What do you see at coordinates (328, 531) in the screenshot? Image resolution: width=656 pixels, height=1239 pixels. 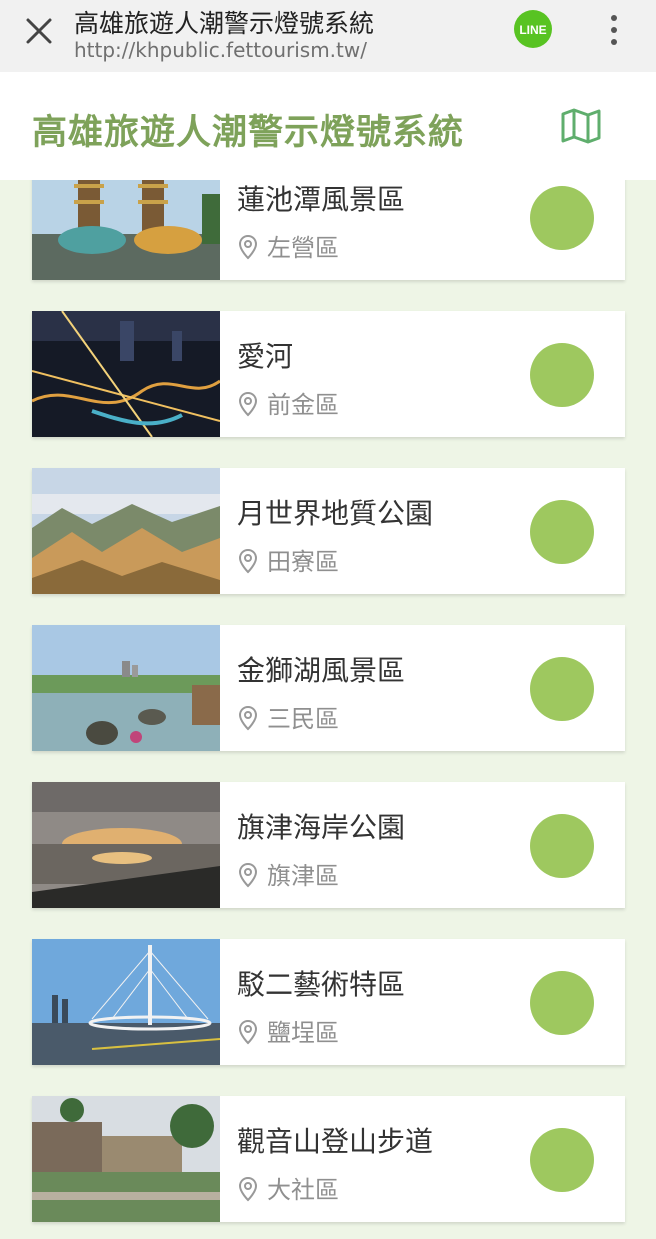 I see `location-card: 月世界地質公園 田寮區` at bounding box center [328, 531].